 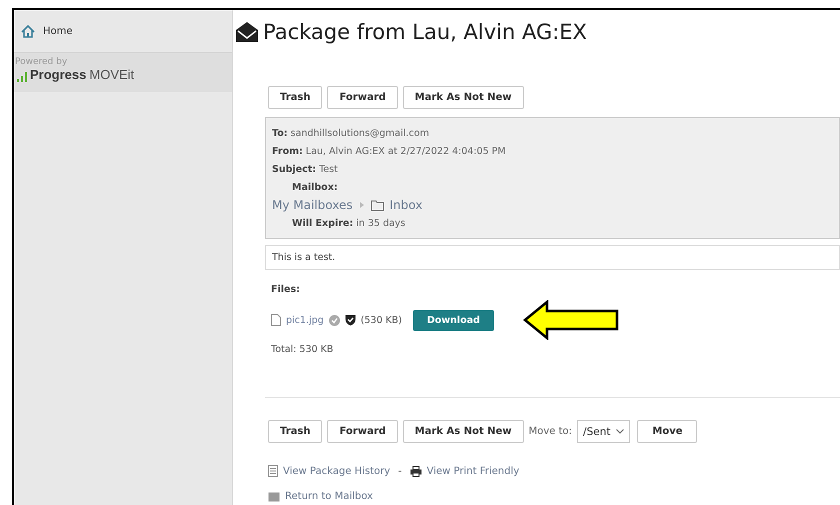 I want to click on mailbox-link: Inbox, so click(x=406, y=205).